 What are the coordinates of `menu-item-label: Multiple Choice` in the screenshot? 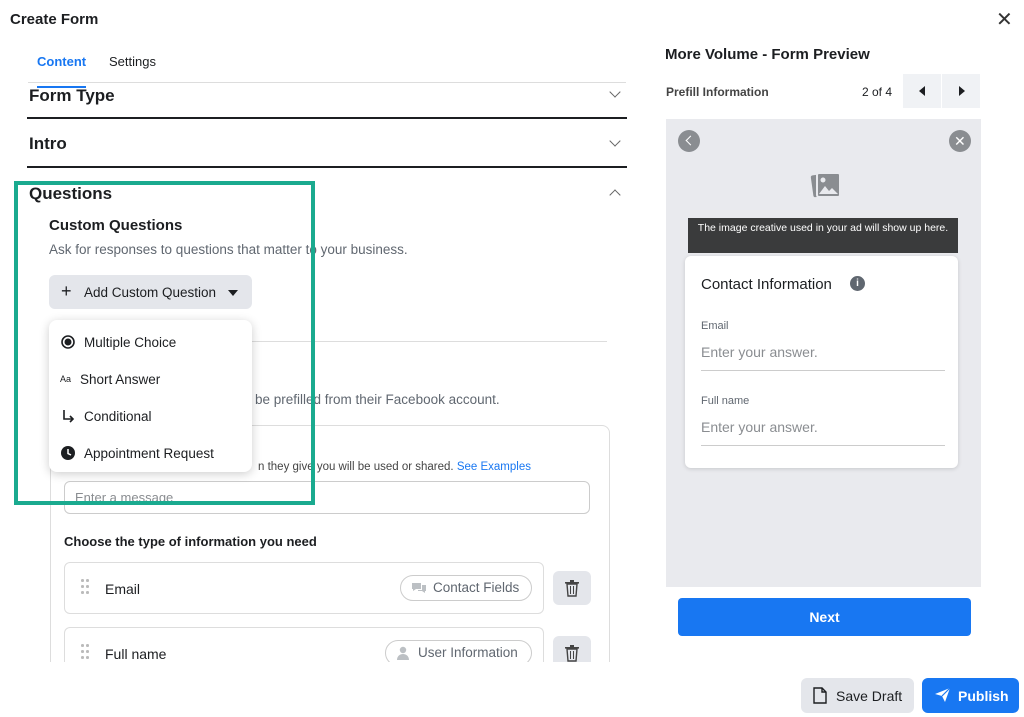 It's located at (130, 342).